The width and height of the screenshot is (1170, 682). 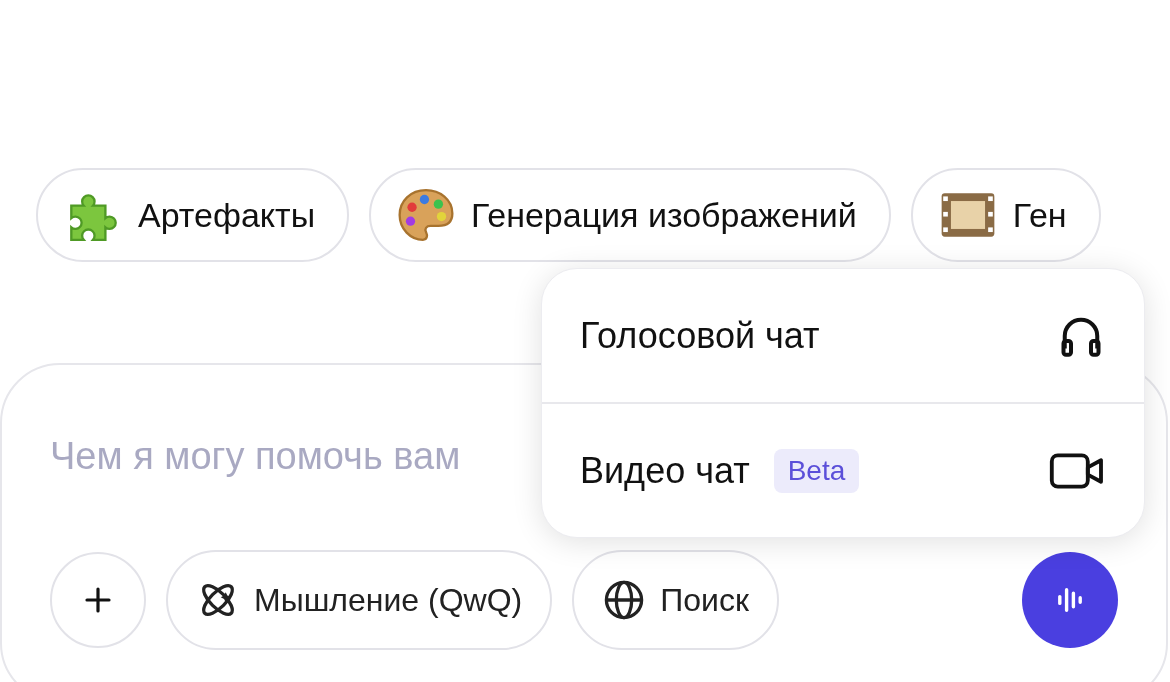 I want to click on menu-item: Видео чат Beta, so click(x=843, y=470).